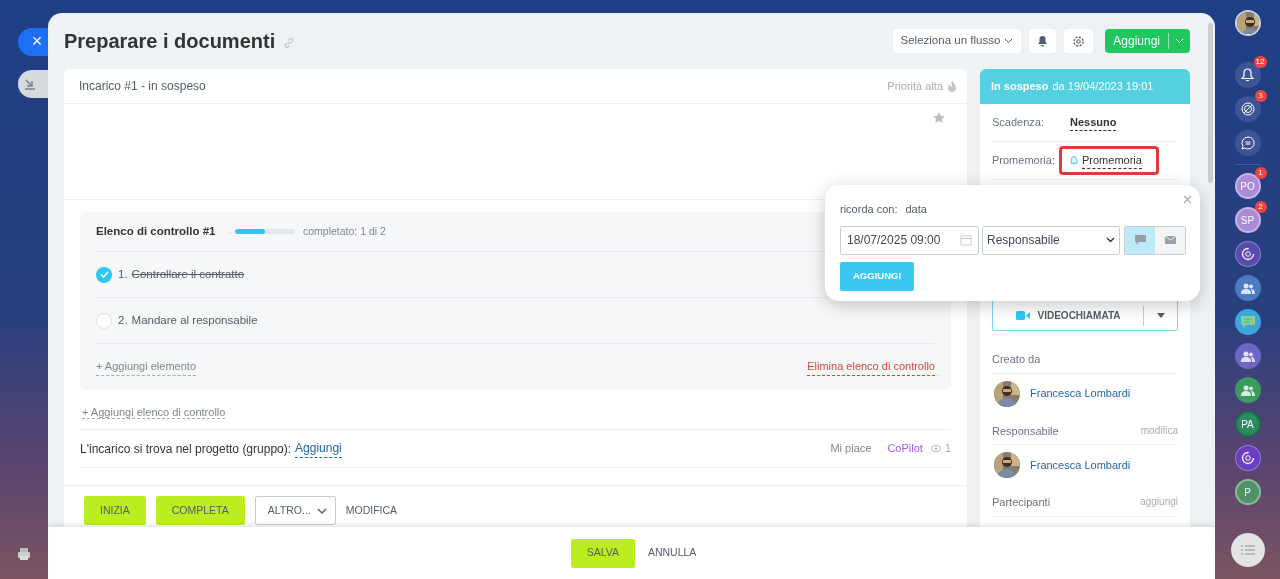  I want to click on edit-link: MODIFICA, so click(371, 510).